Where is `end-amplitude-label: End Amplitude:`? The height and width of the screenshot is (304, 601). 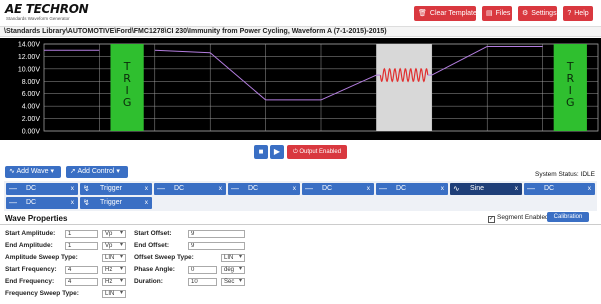
end-amplitude-label: End Amplitude: is located at coordinates (29, 245).